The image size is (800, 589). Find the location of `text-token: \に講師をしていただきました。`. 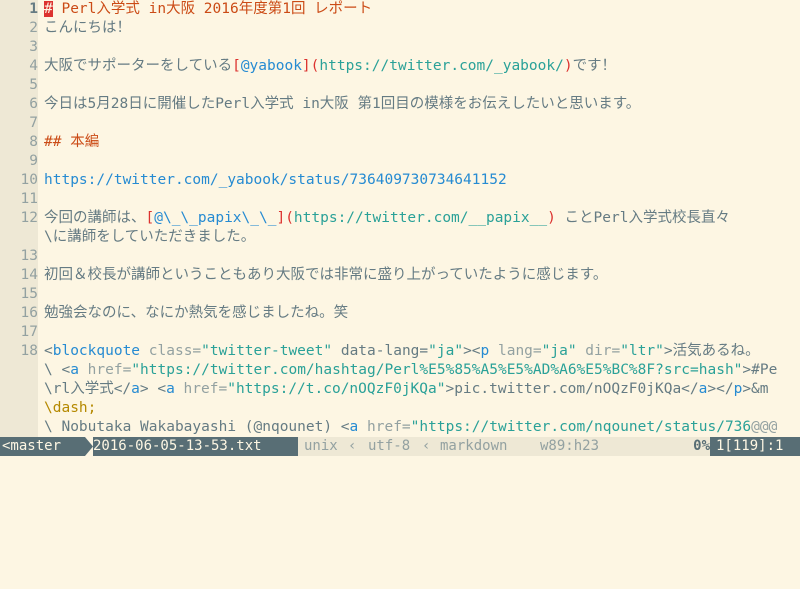

text-token: \に講師をしていただきました。 is located at coordinates (150, 237).